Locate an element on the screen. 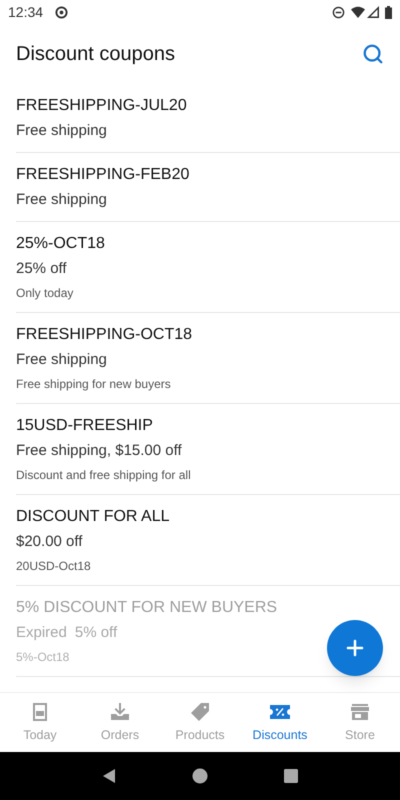 The width and height of the screenshot is (400, 800). expired-label: Expired is located at coordinates (41, 633).